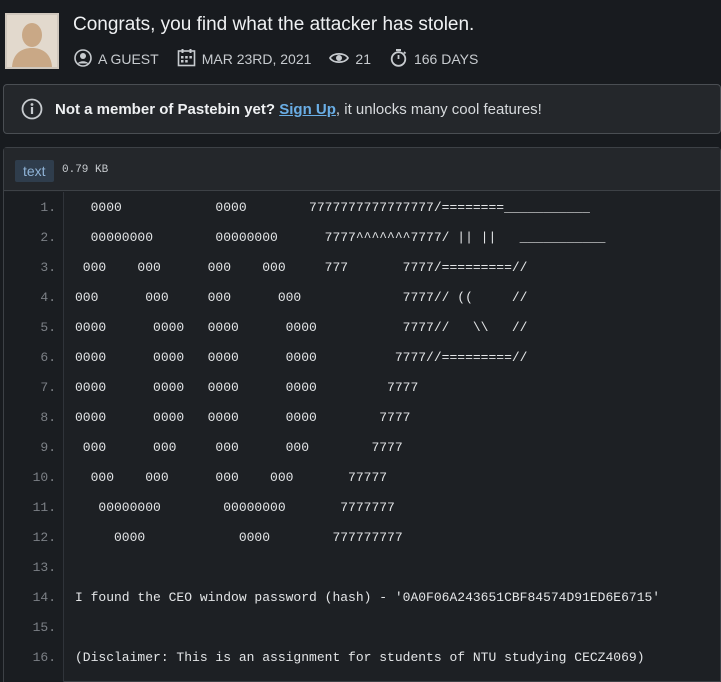 This screenshot has width=721, height=682. I want to click on paste-size: 0.79 KB, so click(85, 170).